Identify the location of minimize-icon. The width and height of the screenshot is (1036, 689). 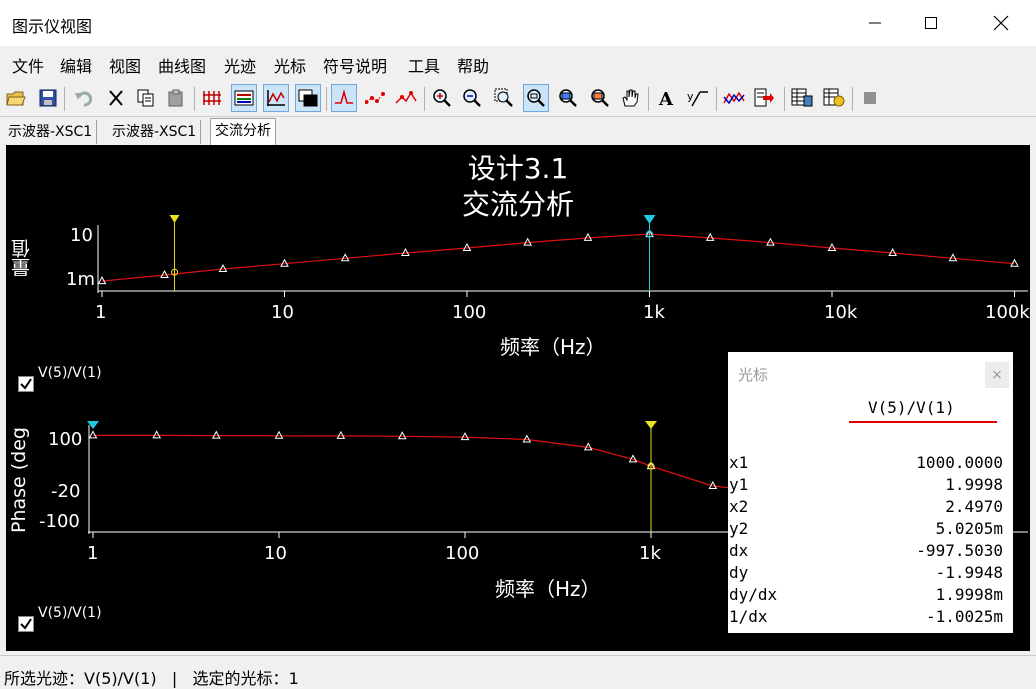
(875, 23).